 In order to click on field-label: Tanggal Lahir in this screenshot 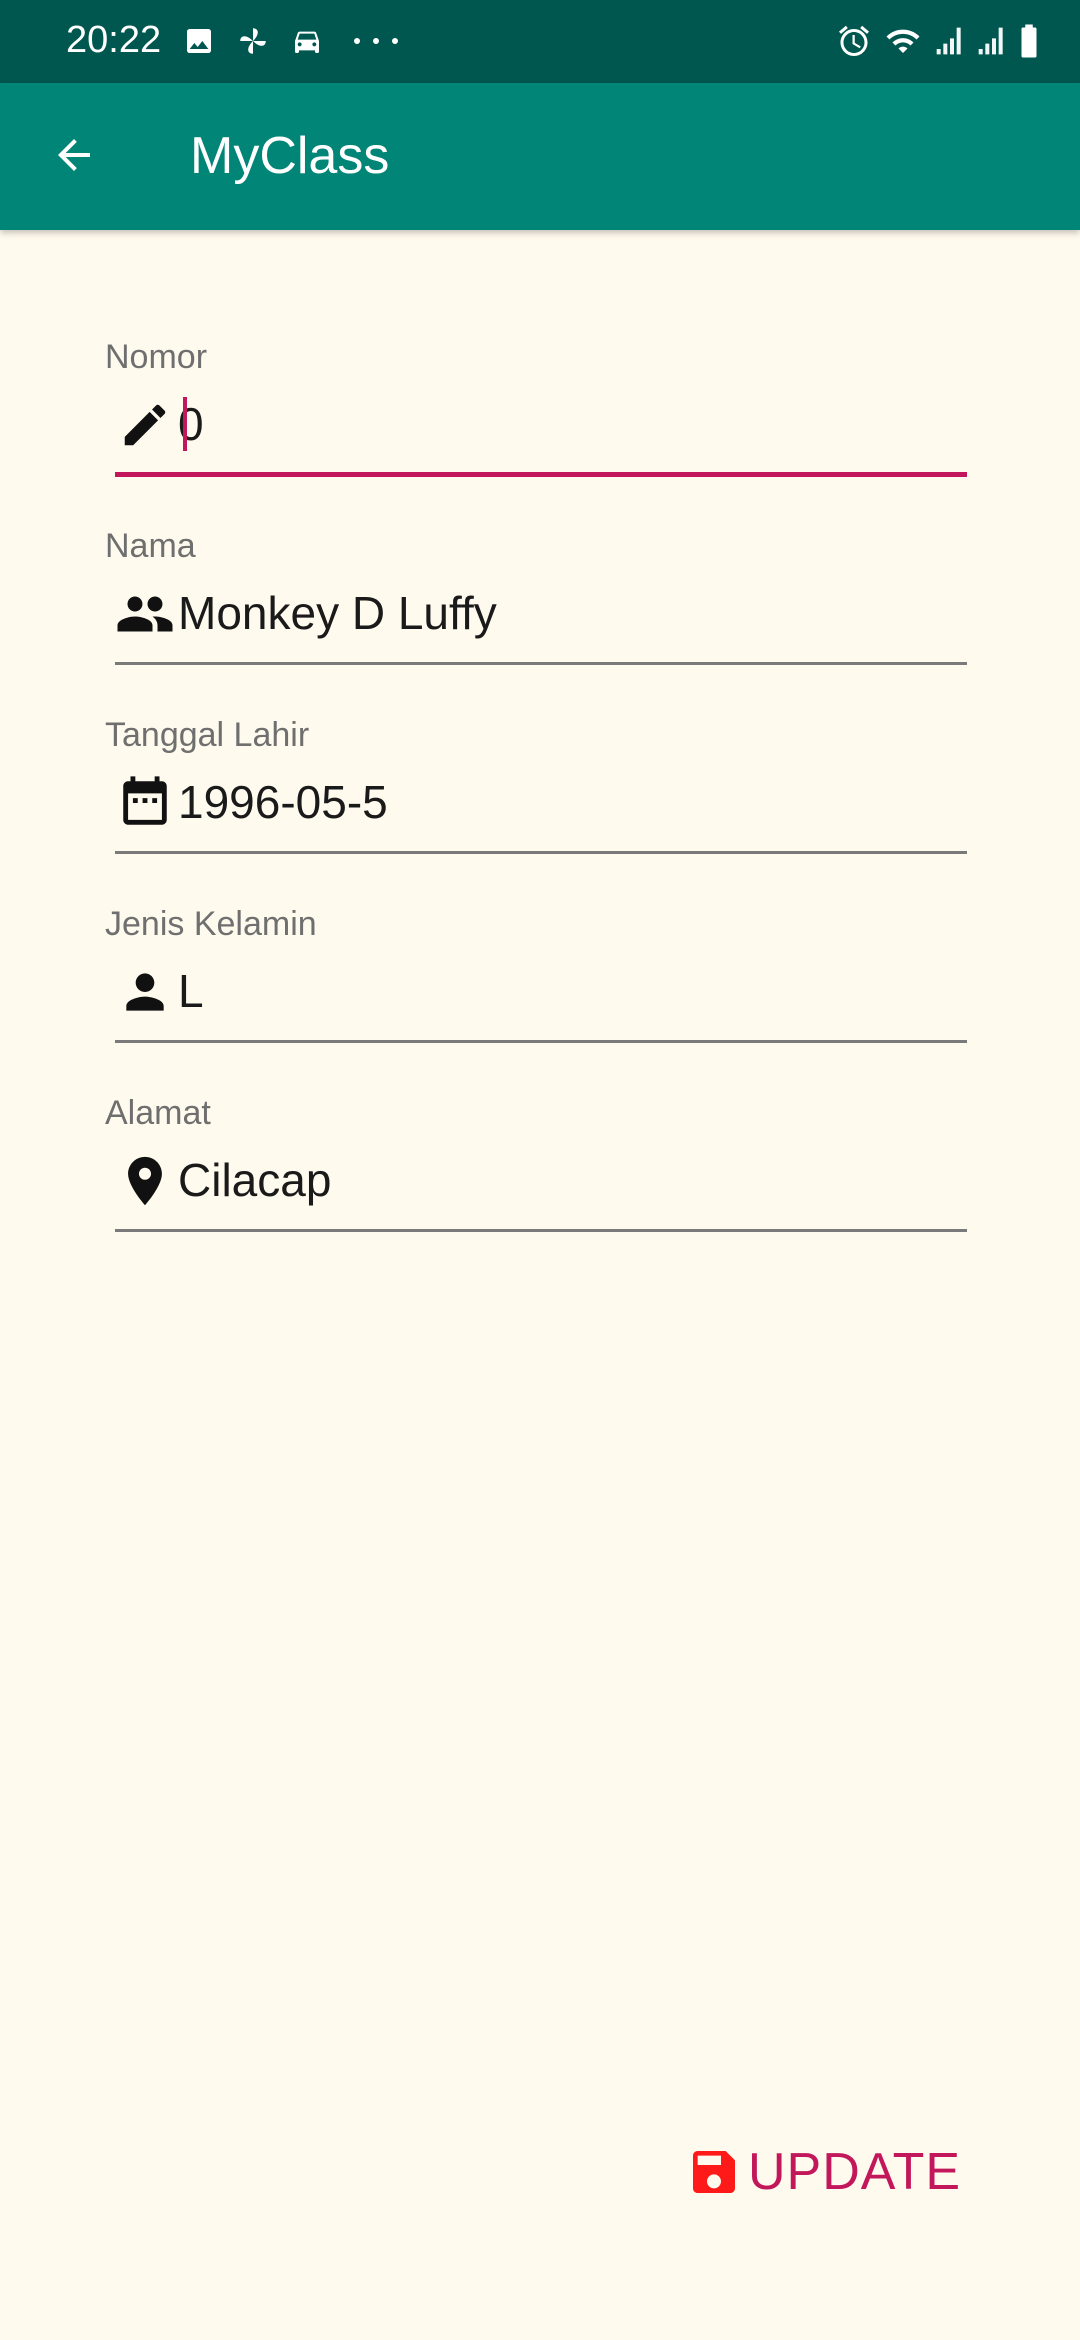, I will do `click(207, 735)`.